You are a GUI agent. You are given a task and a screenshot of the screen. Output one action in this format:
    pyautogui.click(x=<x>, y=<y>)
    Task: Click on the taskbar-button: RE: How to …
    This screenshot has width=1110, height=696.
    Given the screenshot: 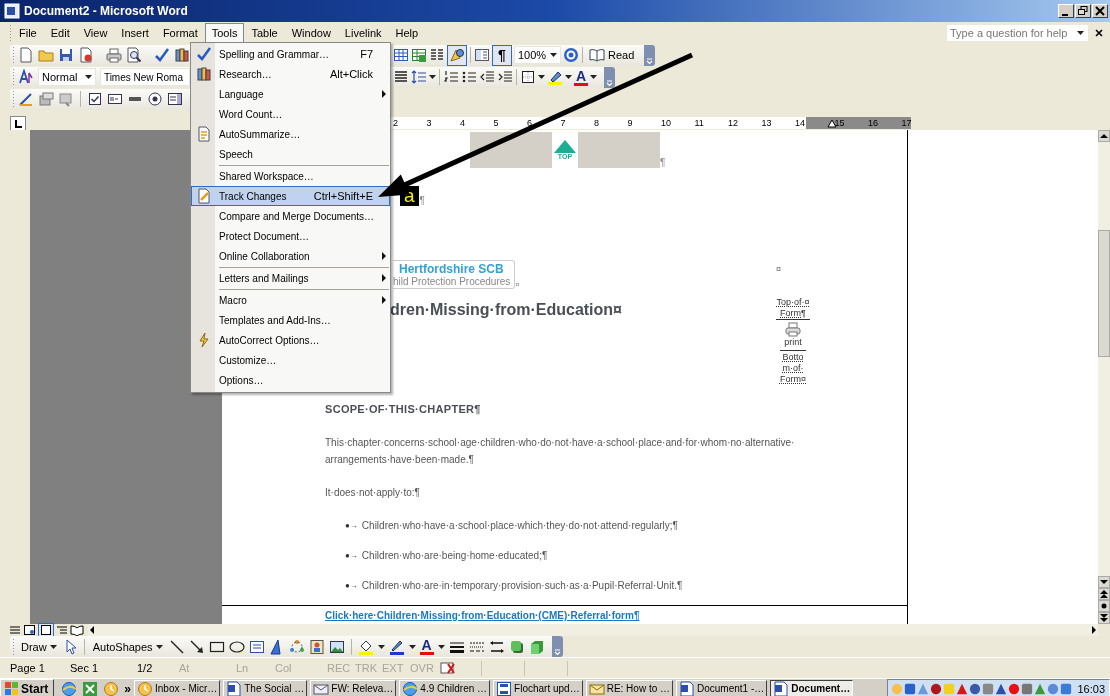 What is the action you would take?
    pyautogui.click(x=629, y=687)
    